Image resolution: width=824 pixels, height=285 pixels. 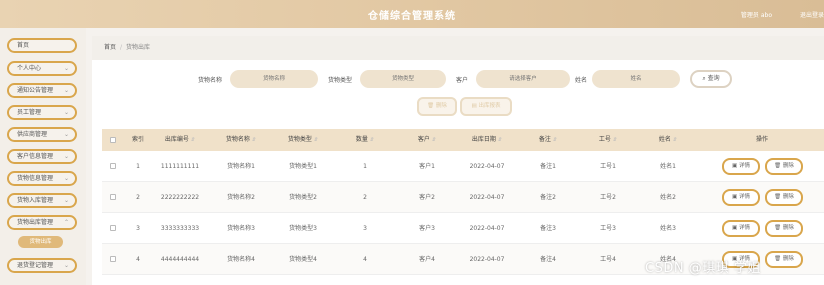 What do you see at coordinates (32, 134) in the screenshot?
I see `sidebar-item-label: 供应商管理` at bounding box center [32, 134].